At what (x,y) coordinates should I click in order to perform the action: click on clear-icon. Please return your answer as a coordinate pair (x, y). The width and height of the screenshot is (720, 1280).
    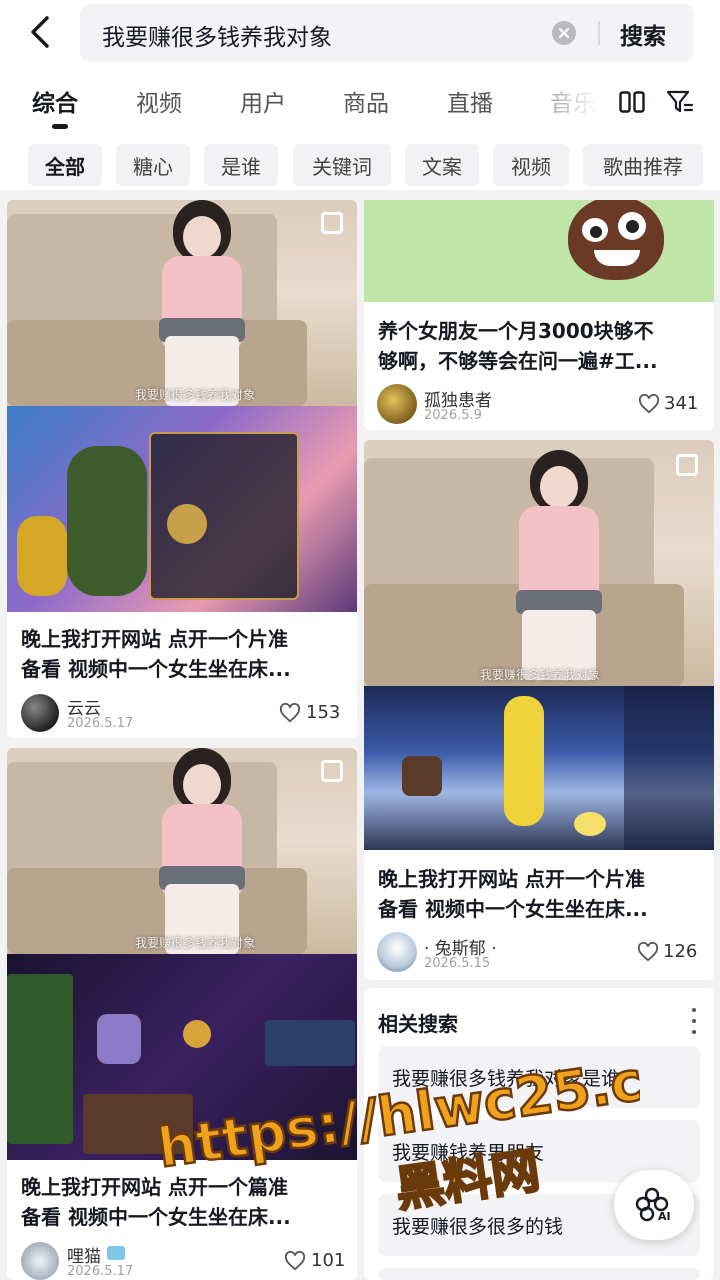
    Looking at the image, I should click on (564, 33).